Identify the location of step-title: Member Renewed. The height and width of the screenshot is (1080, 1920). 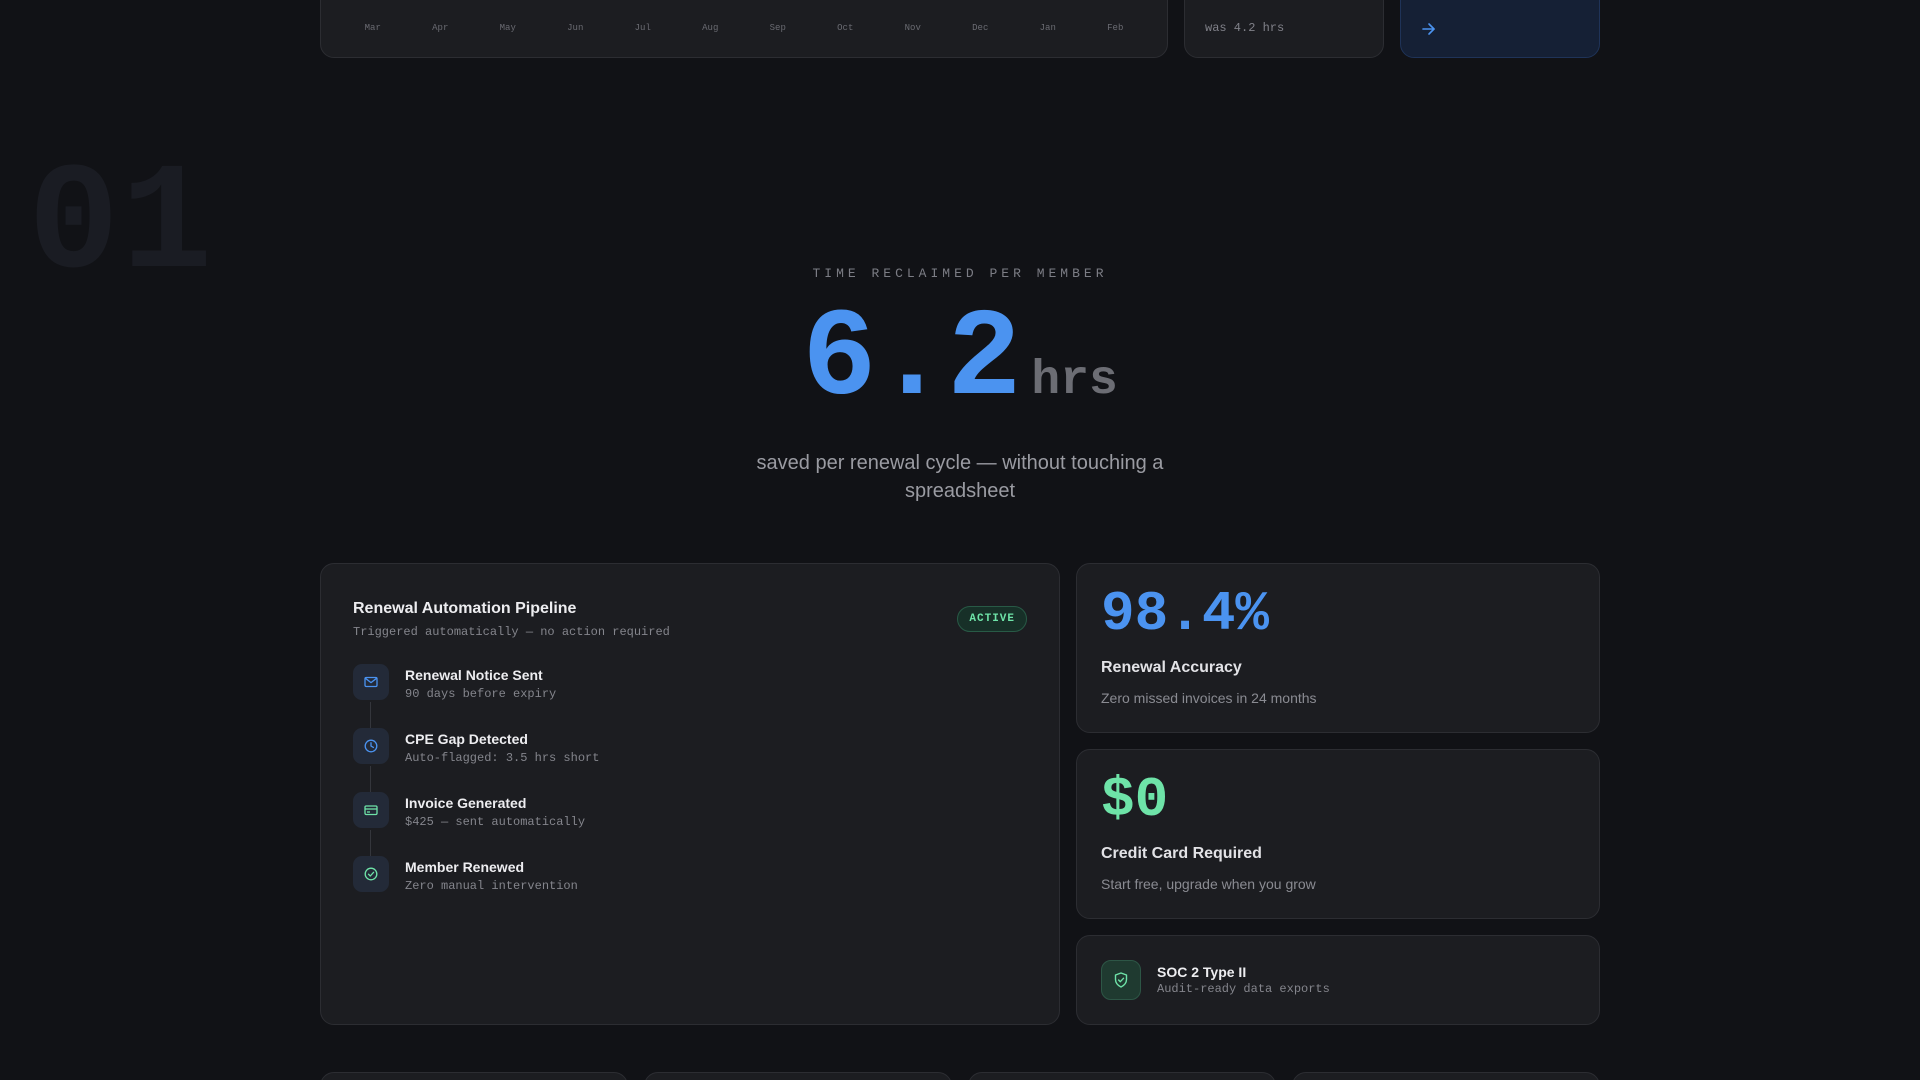
(465, 867).